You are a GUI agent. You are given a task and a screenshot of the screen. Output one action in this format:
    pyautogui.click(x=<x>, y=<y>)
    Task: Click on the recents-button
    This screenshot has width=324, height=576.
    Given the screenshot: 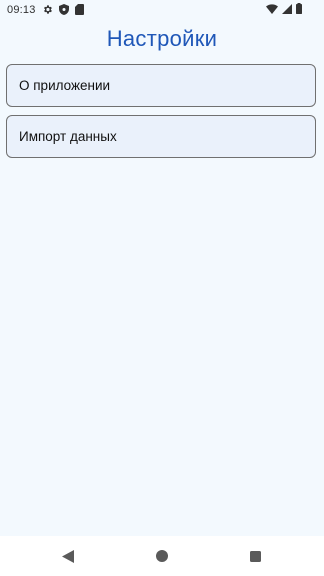 What is the action you would take?
    pyautogui.click(x=255, y=556)
    